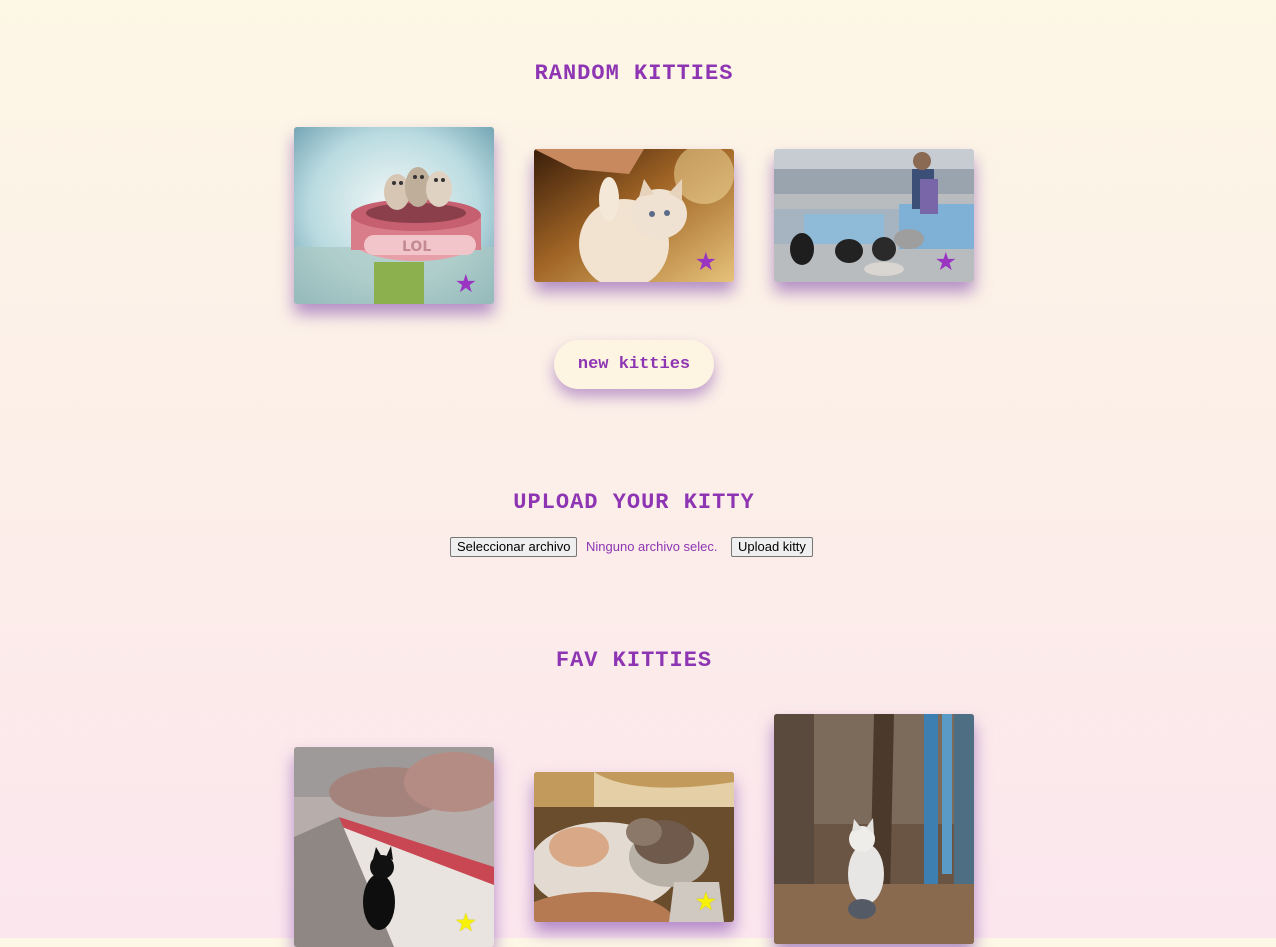  Describe the element at coordinates (416, 247) in the screenshot. I see `svg-text: LOL` at that location.